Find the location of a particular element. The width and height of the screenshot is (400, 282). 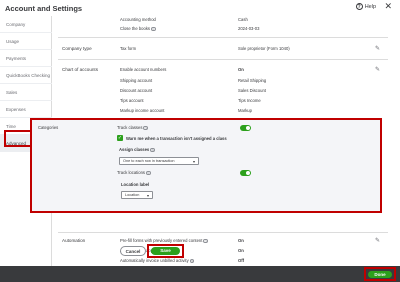

done-button: Done is located at coordinates (380, 274).